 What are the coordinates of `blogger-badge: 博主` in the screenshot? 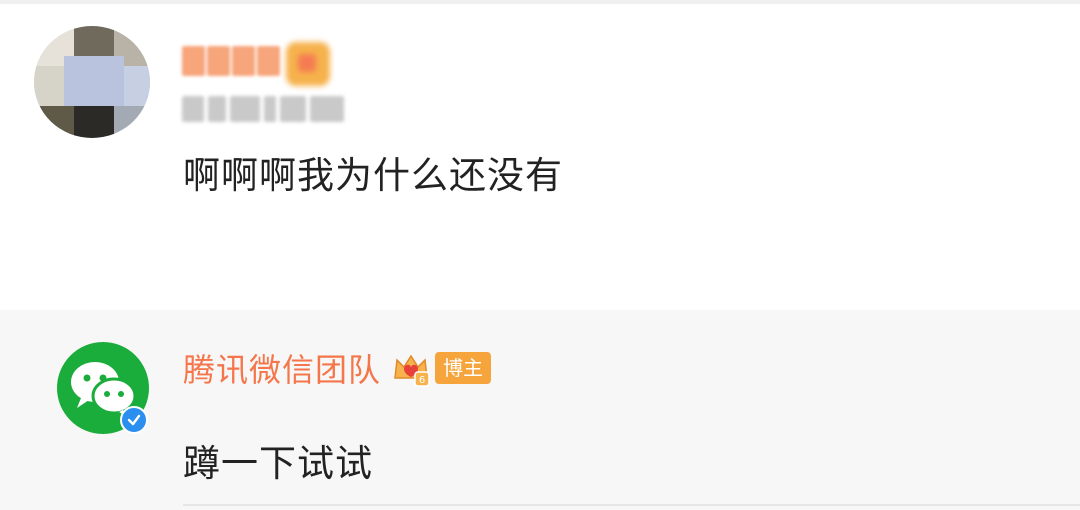 It's located at (463, 368).